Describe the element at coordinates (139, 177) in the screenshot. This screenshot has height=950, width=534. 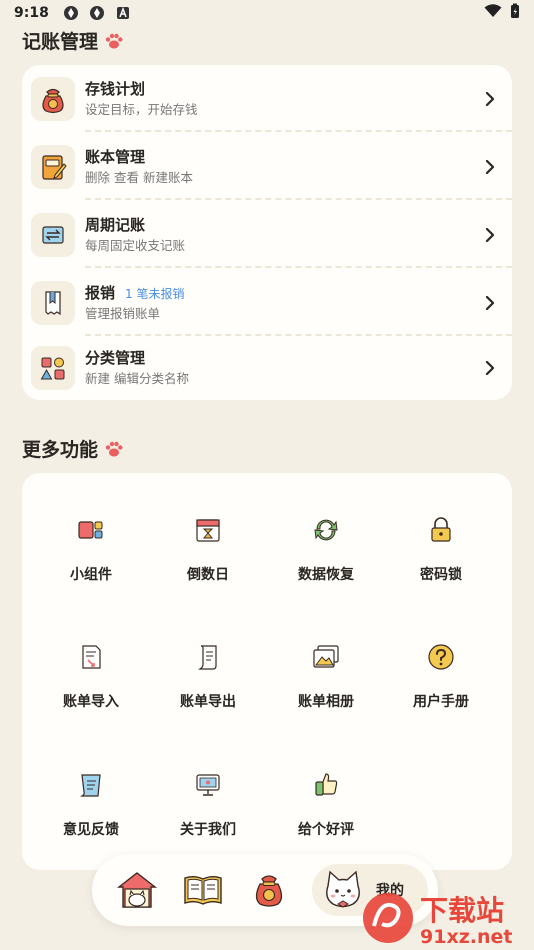
I see `list-item-subtitle: 删除 查看 新建账本` at that location.